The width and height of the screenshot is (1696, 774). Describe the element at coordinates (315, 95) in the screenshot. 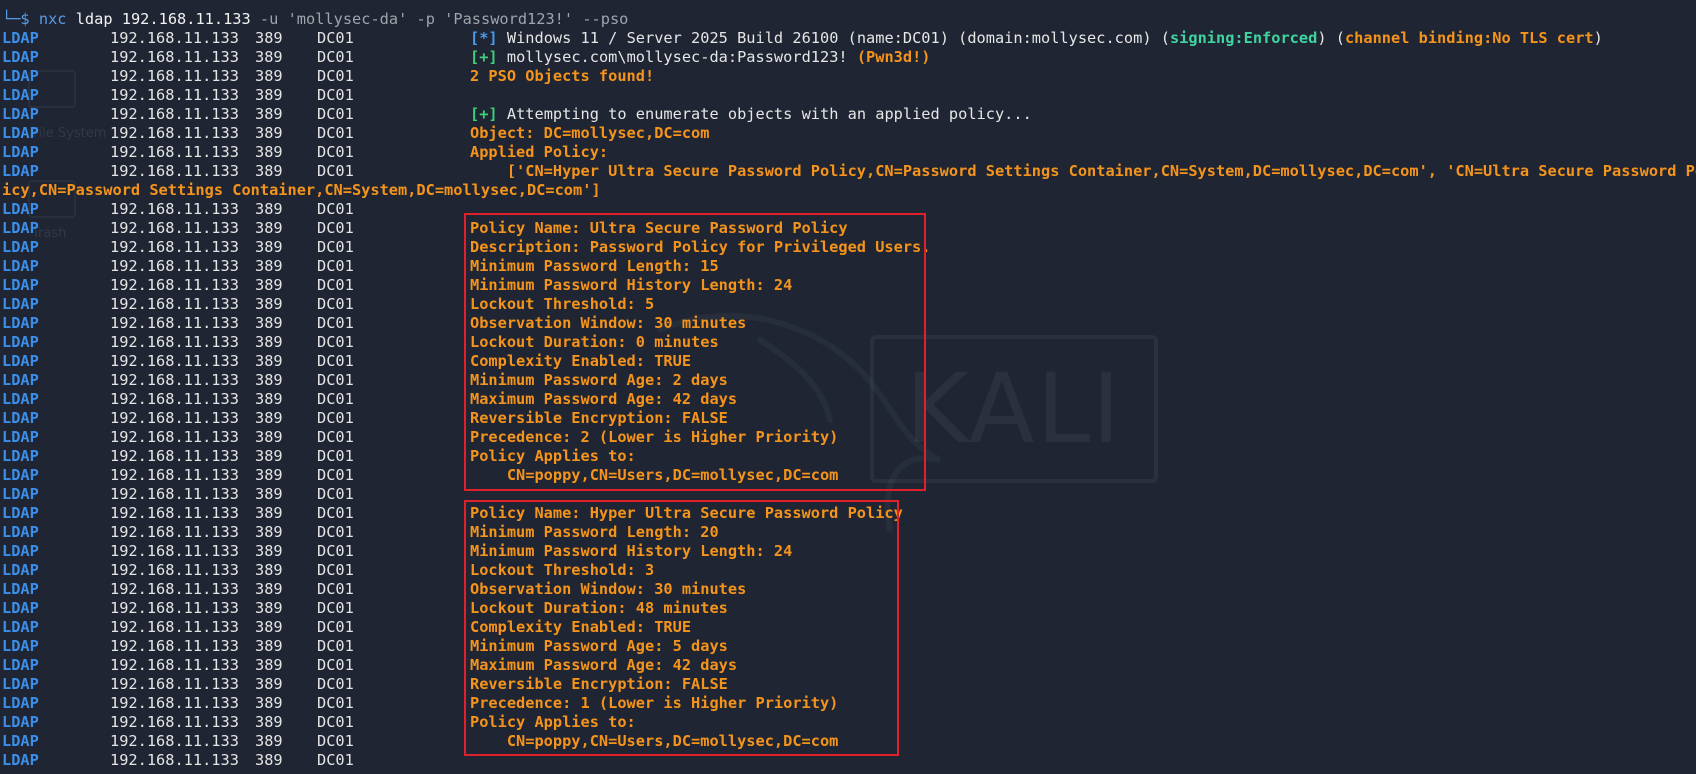

I see `output-line: LDAP 192.168.11.133 389 DC01` at that location.